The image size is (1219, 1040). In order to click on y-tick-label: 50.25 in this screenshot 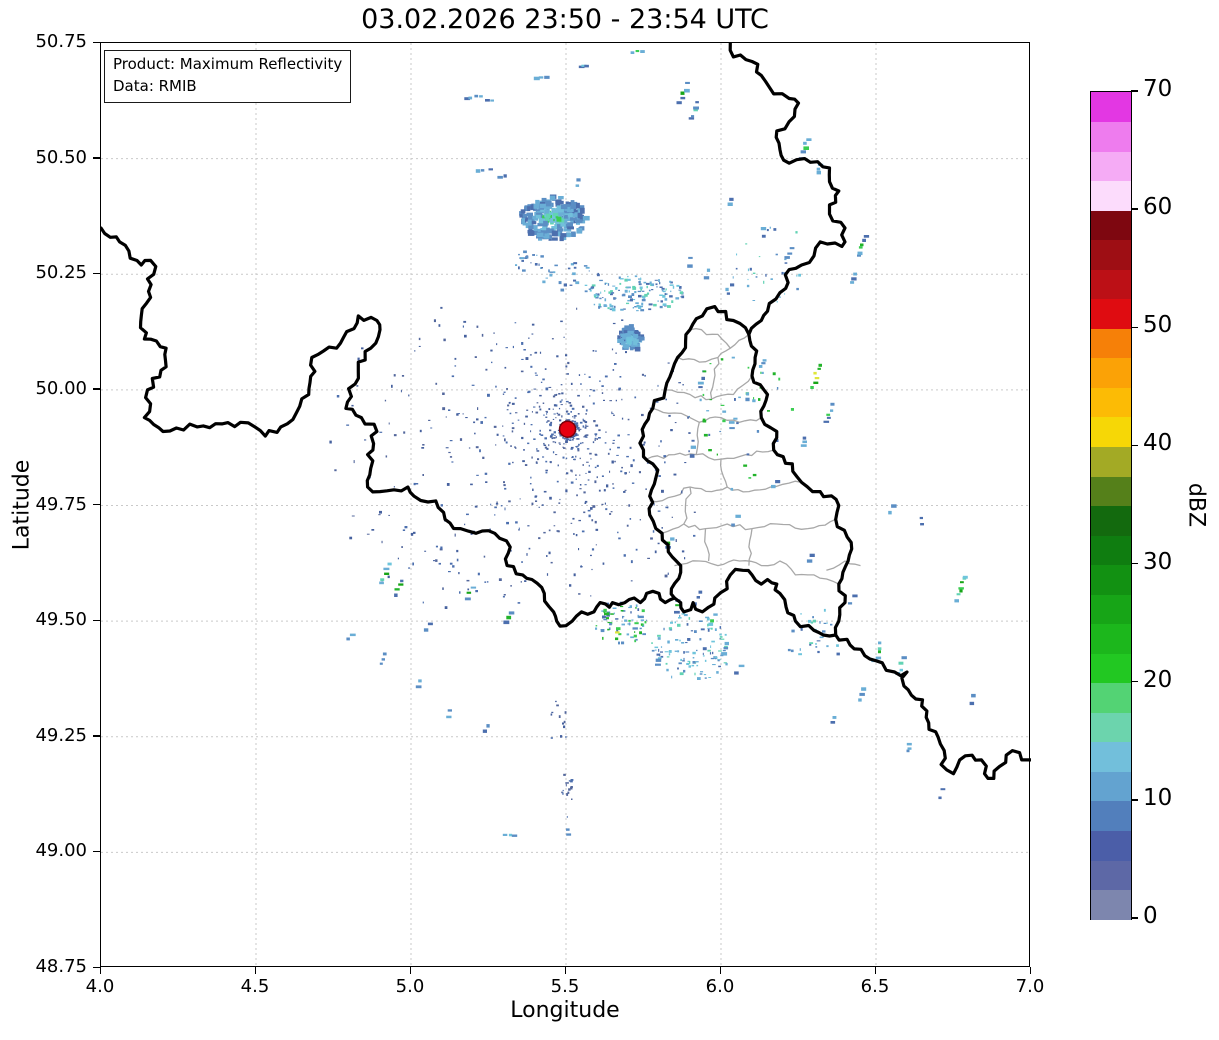, I will do `click(61, 273)`.